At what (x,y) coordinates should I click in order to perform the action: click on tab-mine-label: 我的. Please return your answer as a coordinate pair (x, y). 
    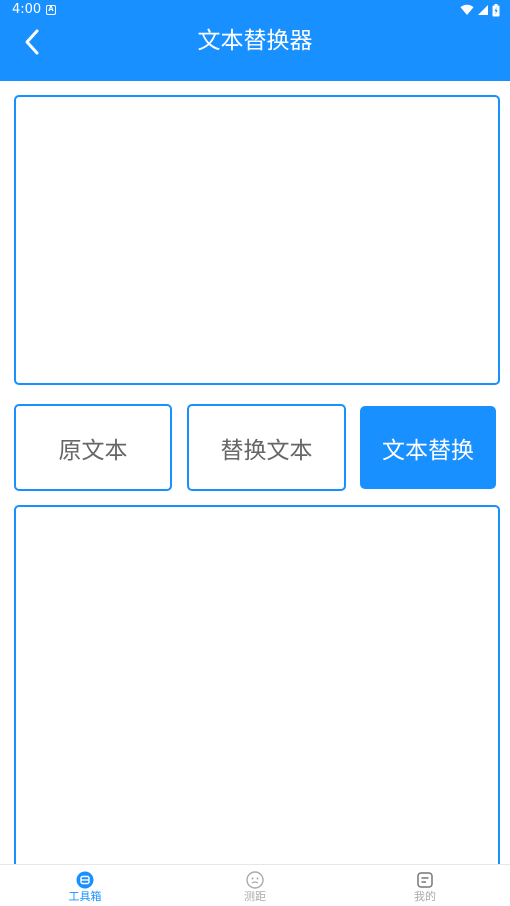
    Looking at the image, I should click on (425, 896).